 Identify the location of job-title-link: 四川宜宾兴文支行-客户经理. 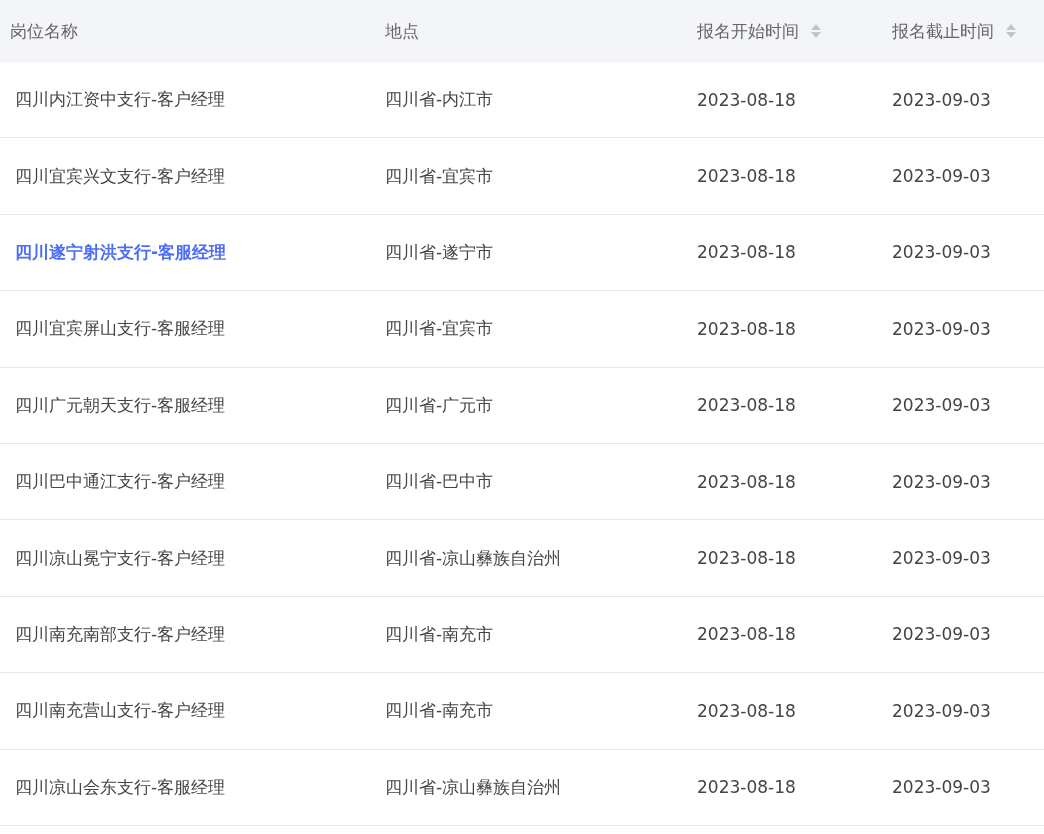
(120, 176).